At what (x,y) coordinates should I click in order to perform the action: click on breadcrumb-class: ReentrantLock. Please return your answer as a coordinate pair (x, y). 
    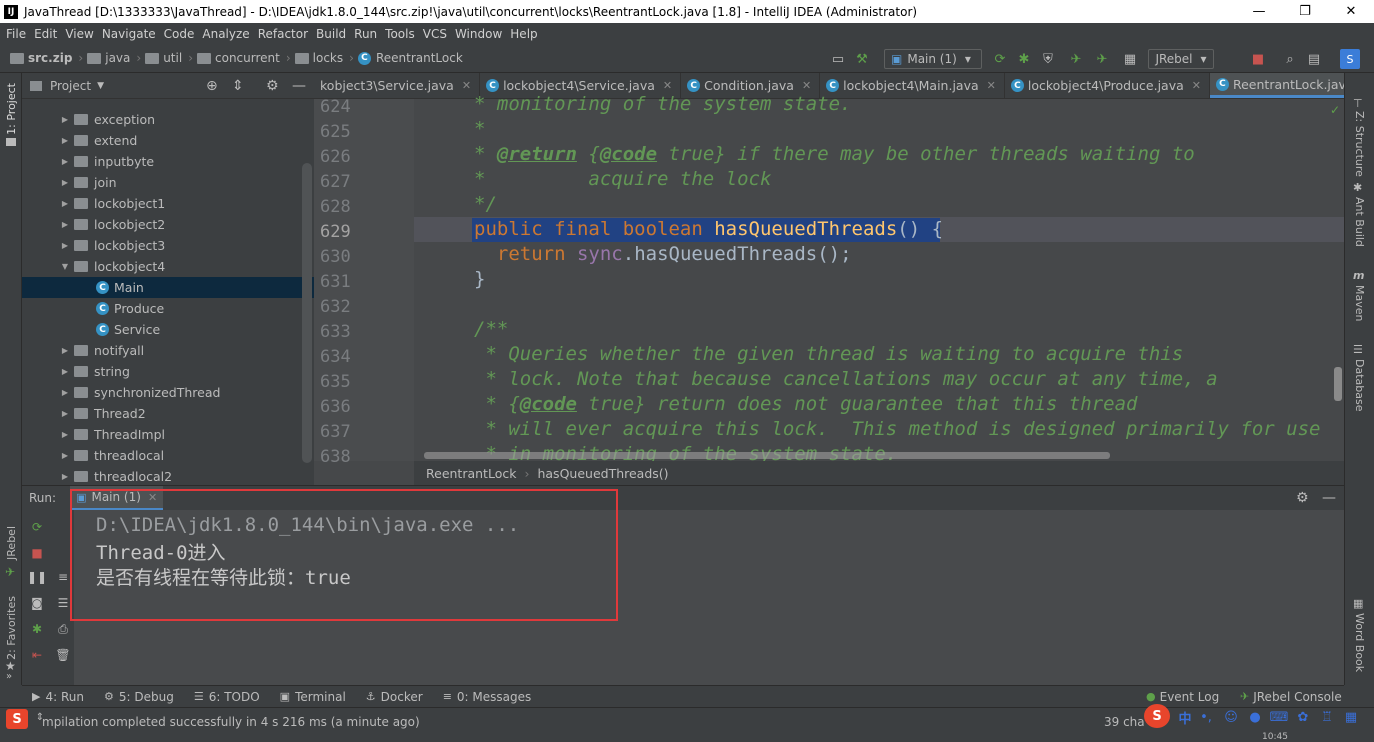
    Looking at the image, I should click on (471, 473).